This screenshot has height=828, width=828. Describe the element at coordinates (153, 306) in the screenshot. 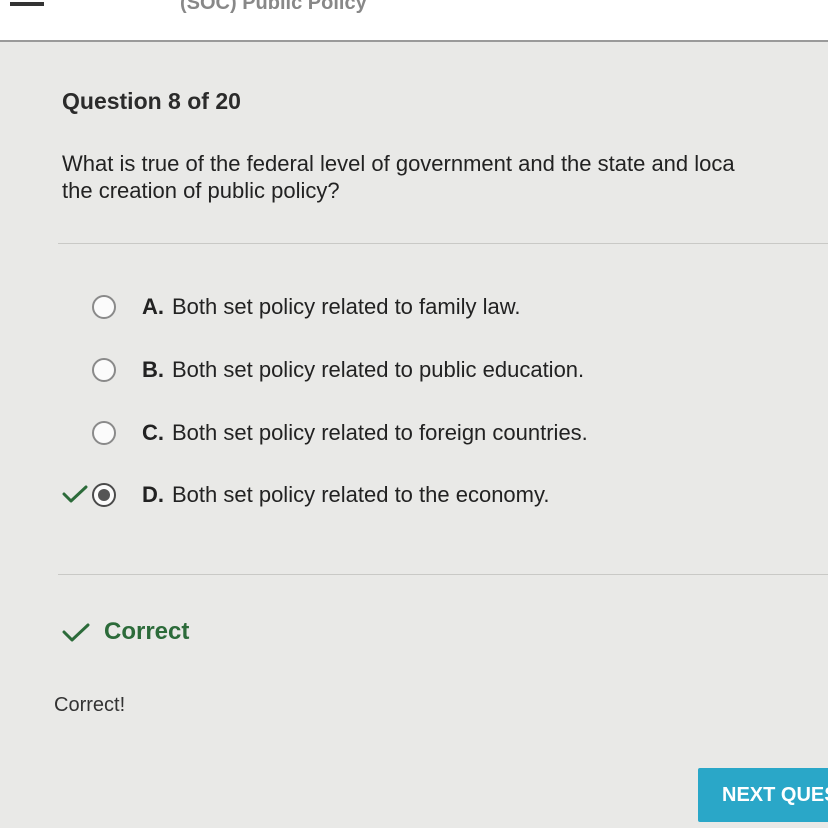

I see `option-letter-a: A.` at that location.